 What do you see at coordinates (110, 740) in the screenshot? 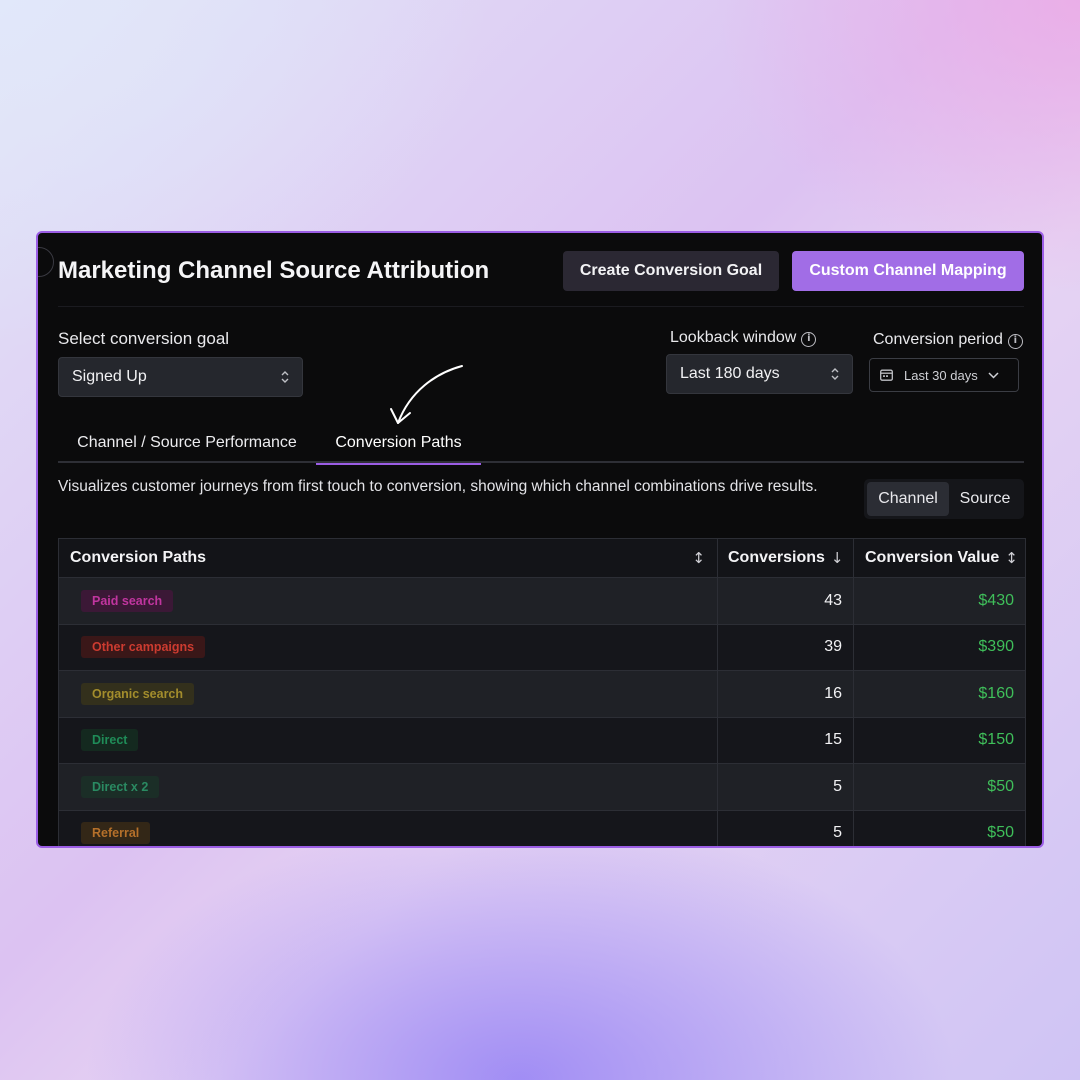
I see `channel-badge: Direct` at bounding box center [110, 740].